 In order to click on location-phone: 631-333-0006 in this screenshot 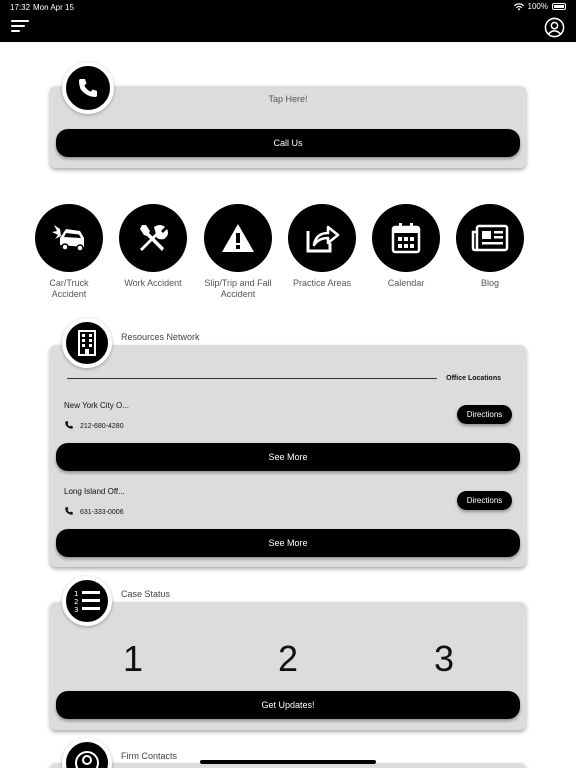, I will do `click(102, 512)`.